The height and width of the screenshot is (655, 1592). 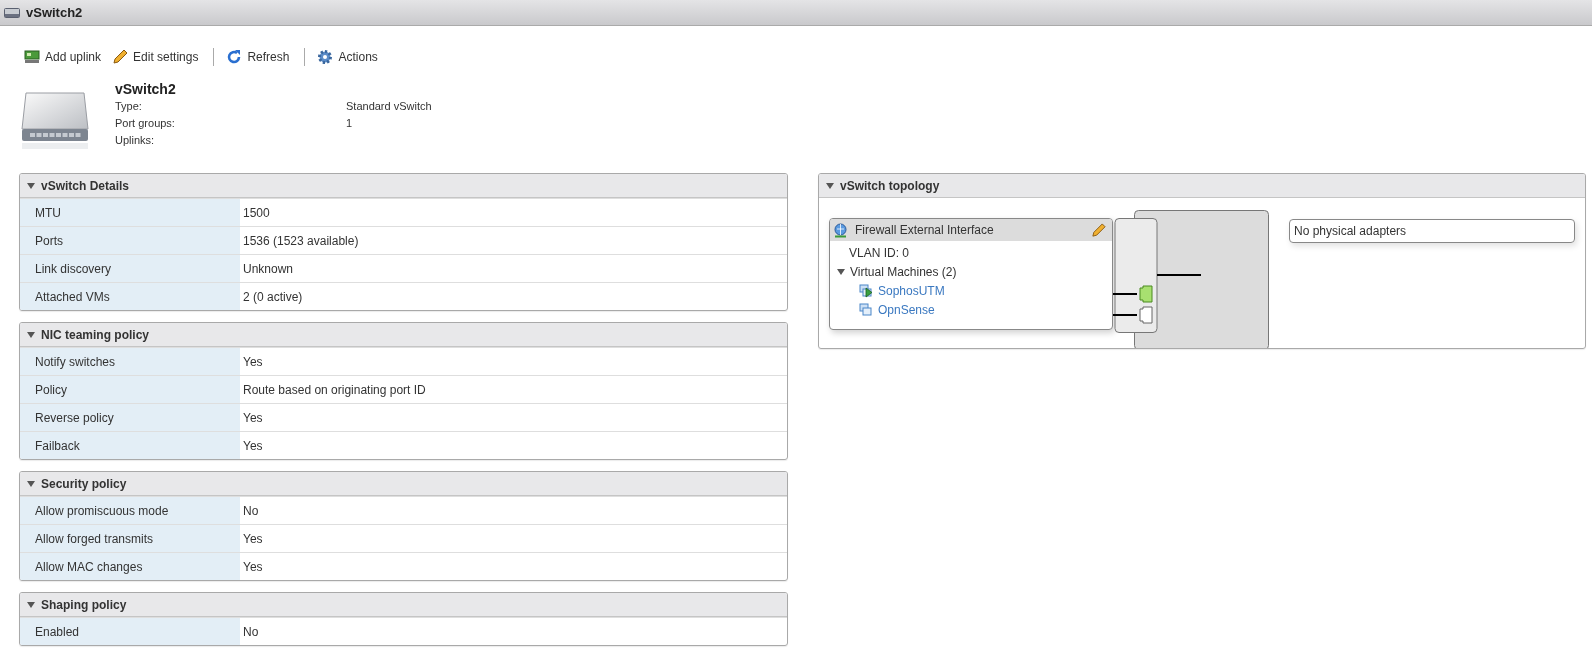 What do you see at coordinates (389, 106) in the screenshot?
I see `field-value: Standard vSwitch` at bounding box center [389, 106].